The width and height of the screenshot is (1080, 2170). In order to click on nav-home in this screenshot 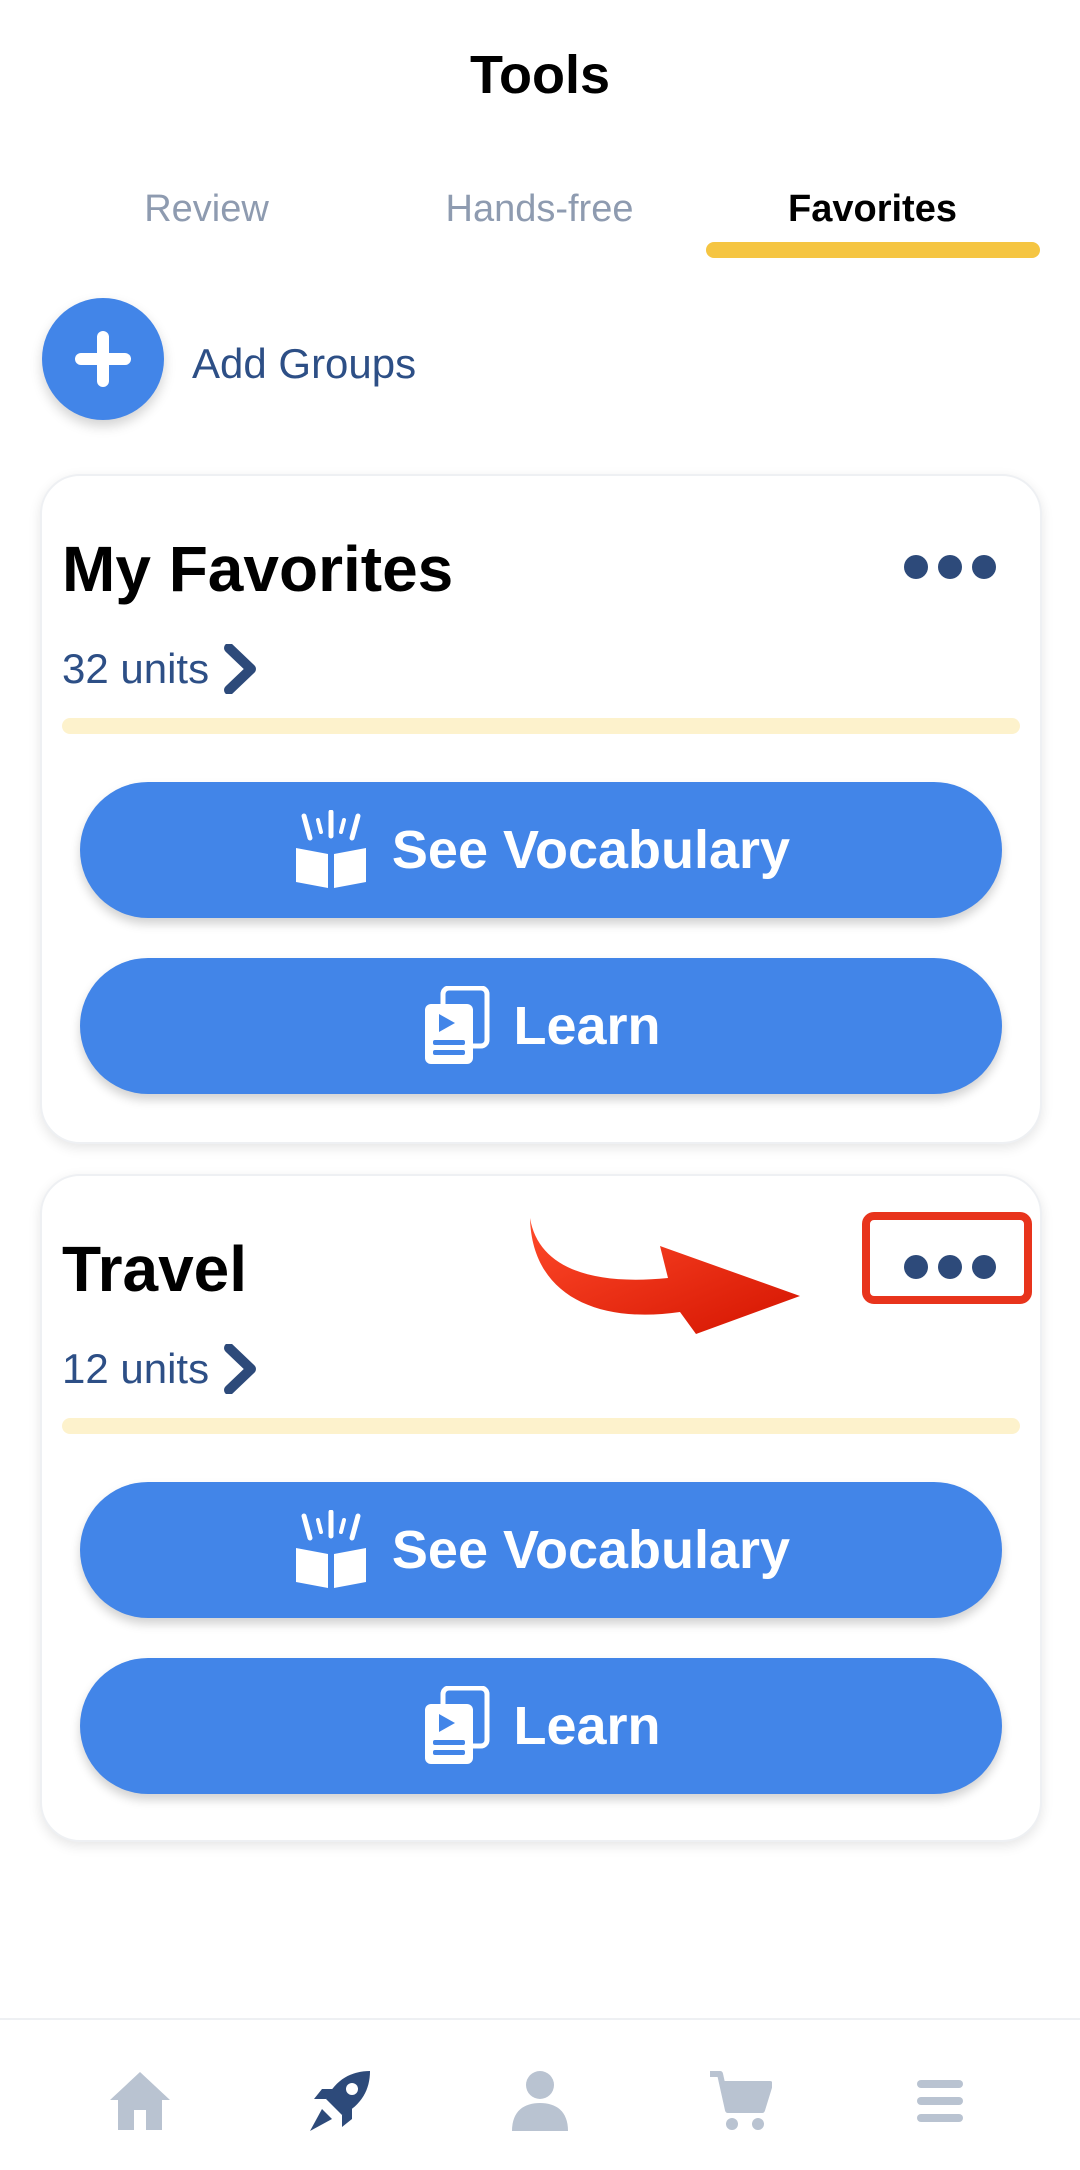, I will do `click(140, 2101)`.